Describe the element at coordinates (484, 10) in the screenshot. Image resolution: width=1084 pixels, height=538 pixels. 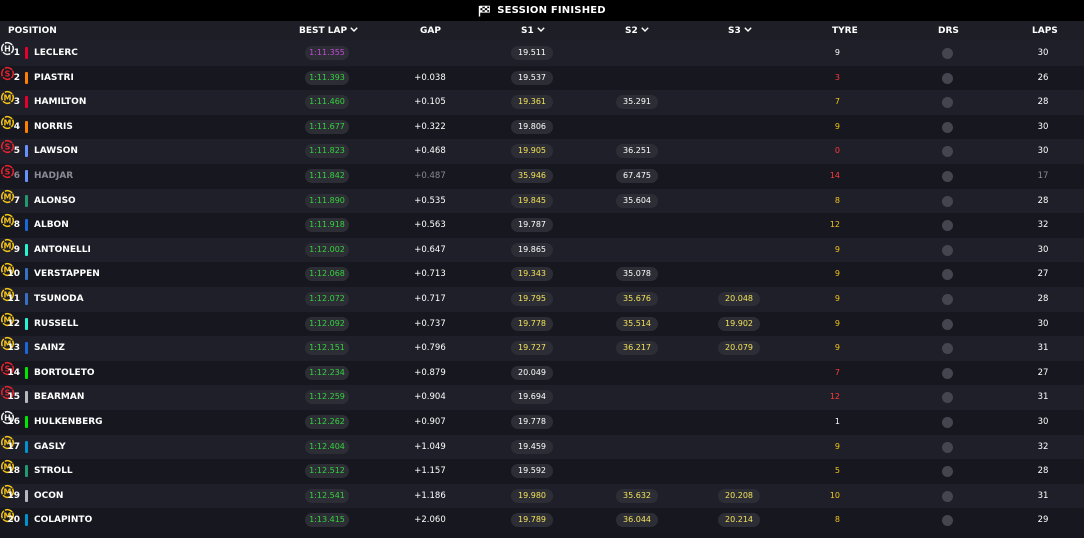
I see `checkered-flag-icon` at that location.